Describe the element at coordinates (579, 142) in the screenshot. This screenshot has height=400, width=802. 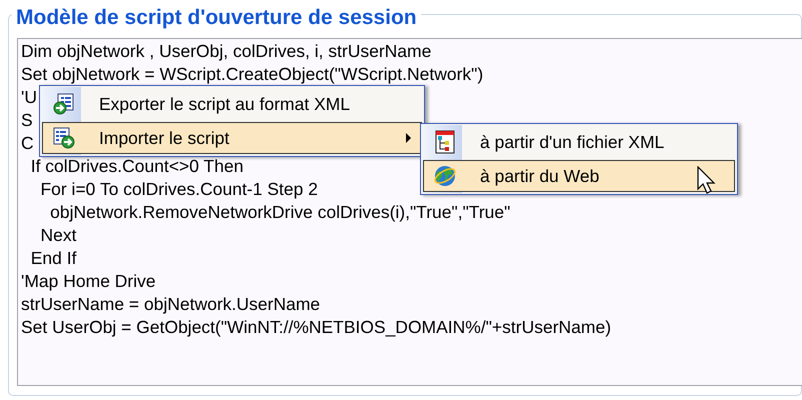
I see `menu-item: à partir d'un fichier XML` at that location.